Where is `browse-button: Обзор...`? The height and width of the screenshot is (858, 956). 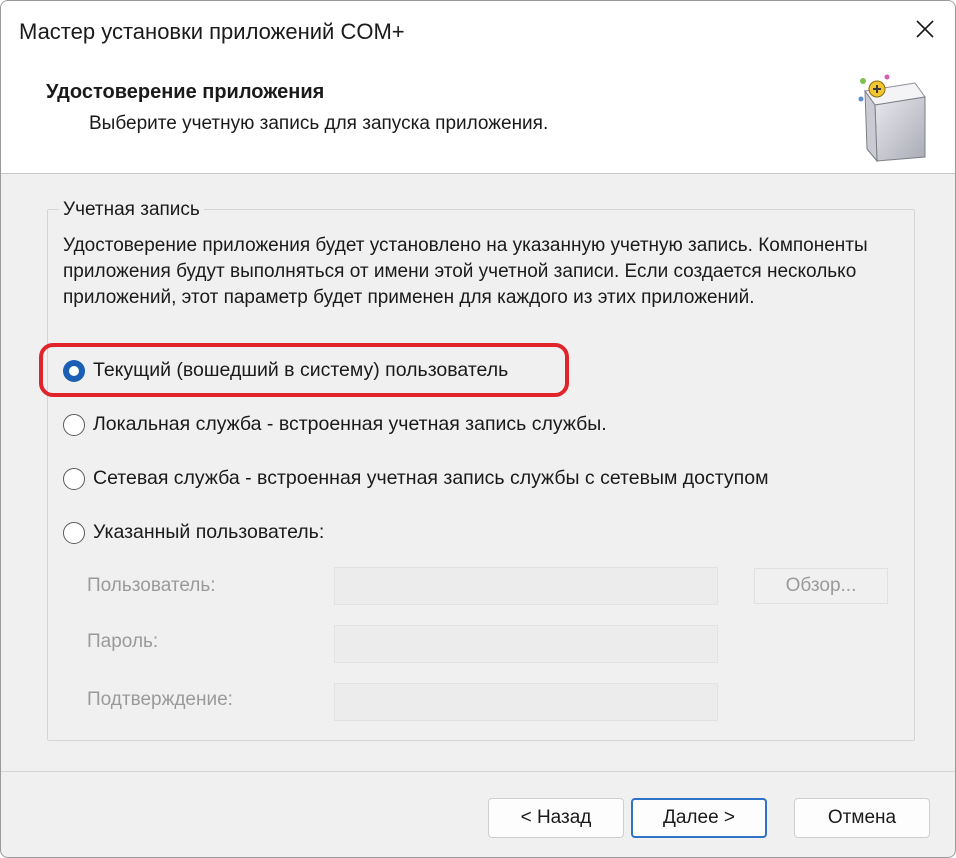
browse-button: Обзор... is located at coordinates (821, 586).